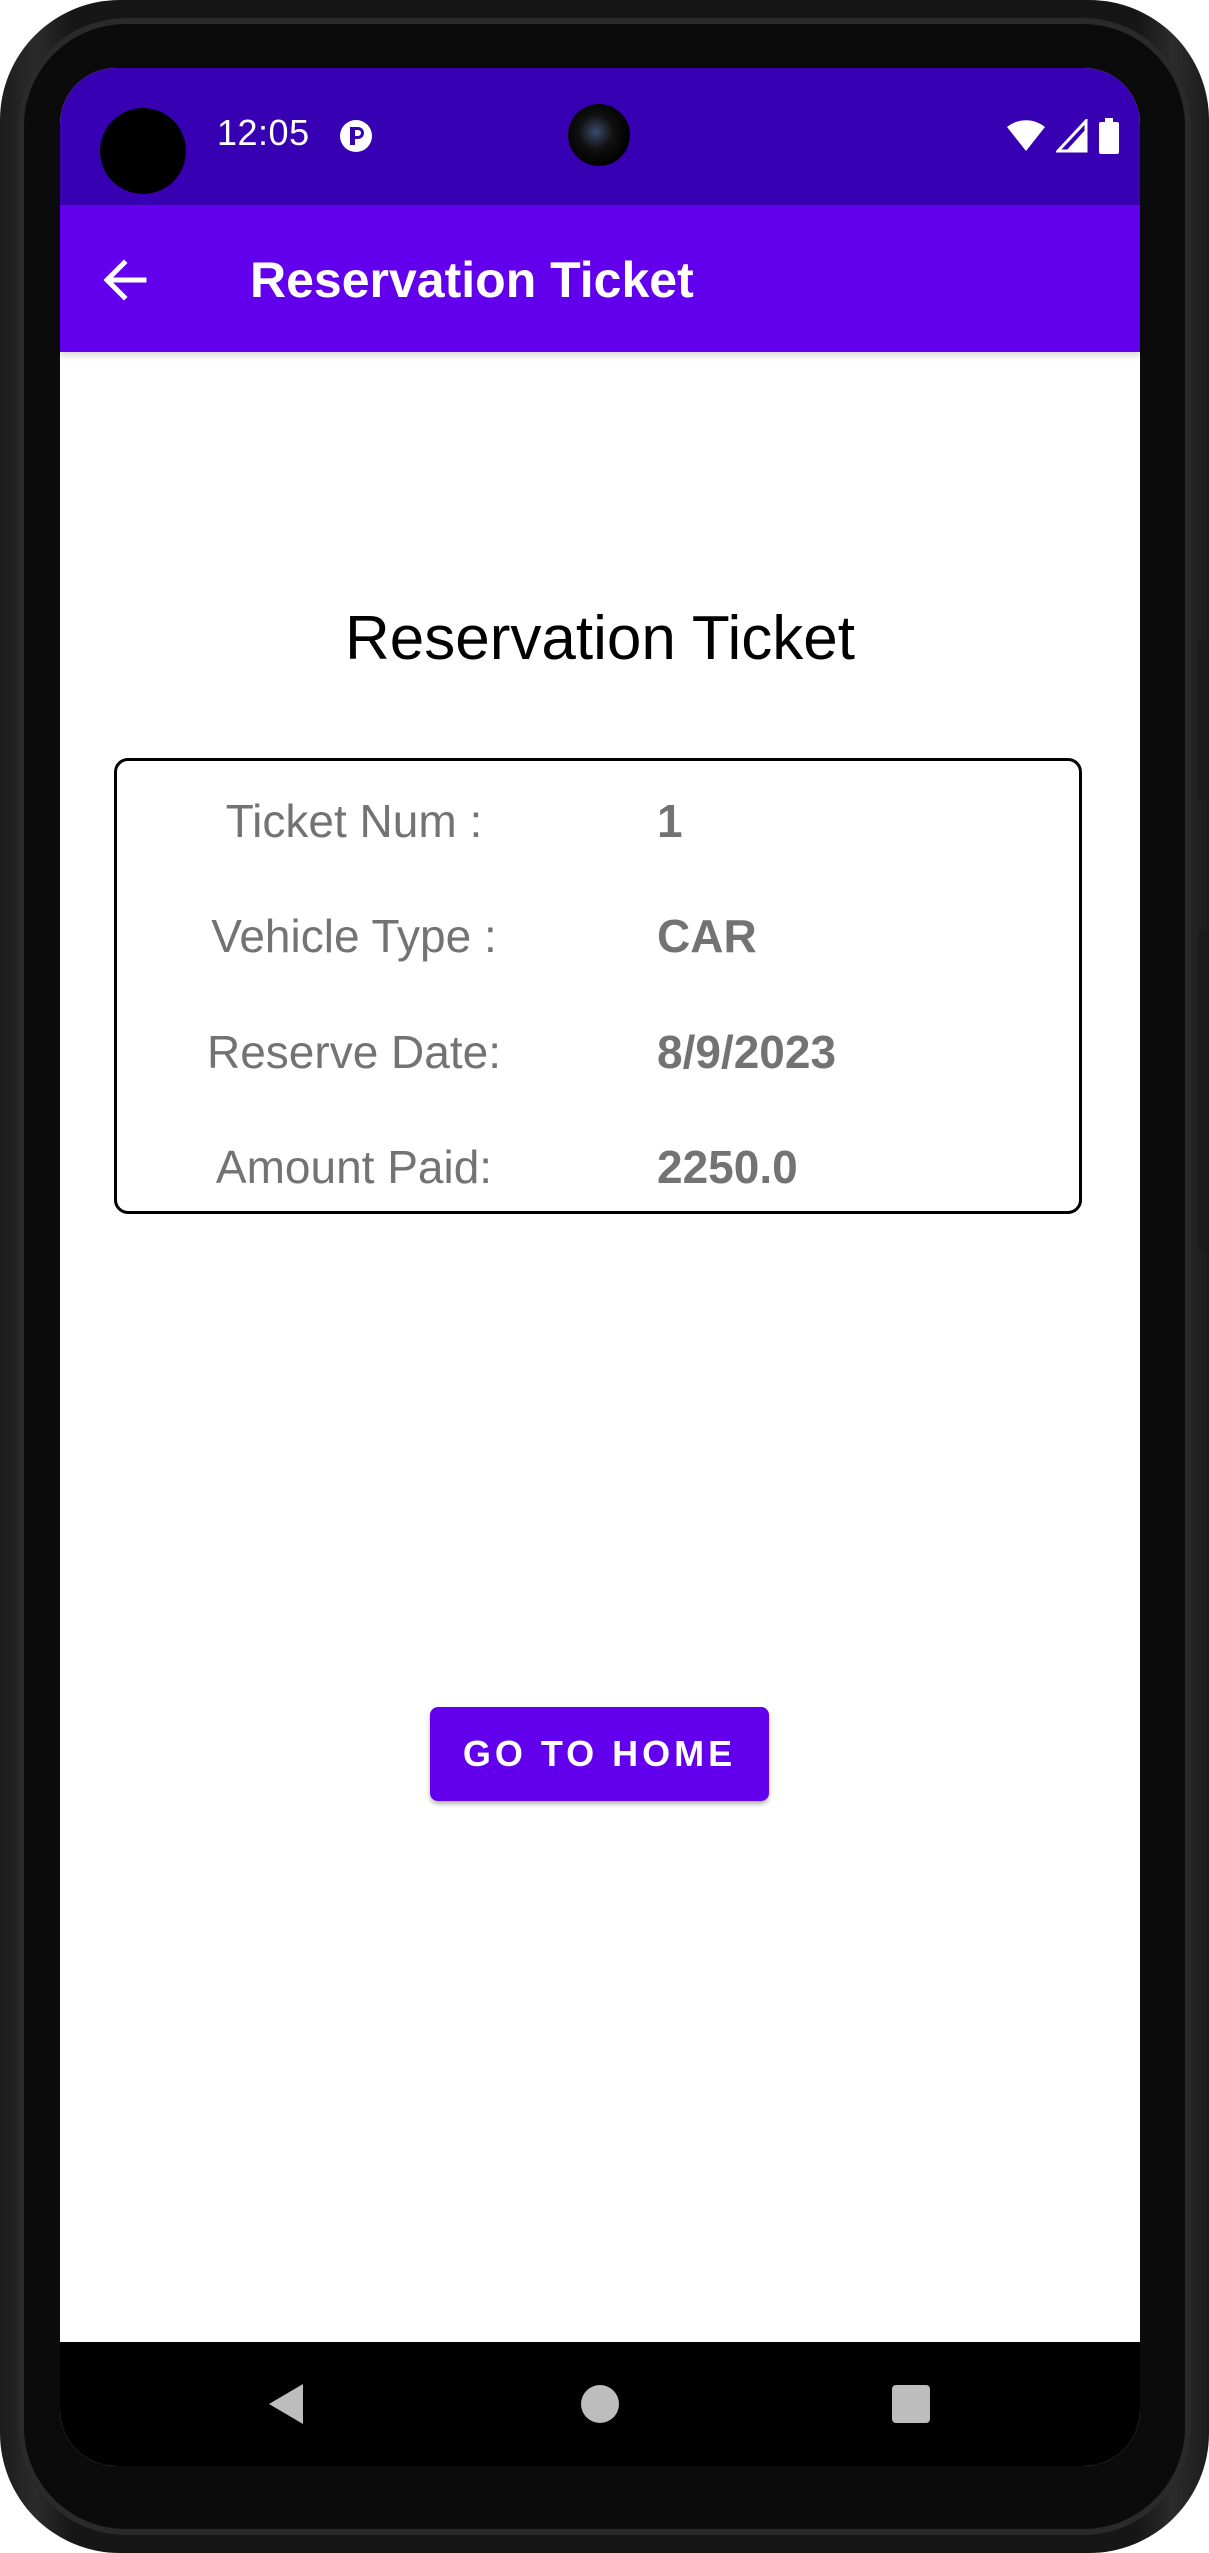 This screenshot has height=2553, width=1209. I want to click on status-indicators, so click(1063, 136).